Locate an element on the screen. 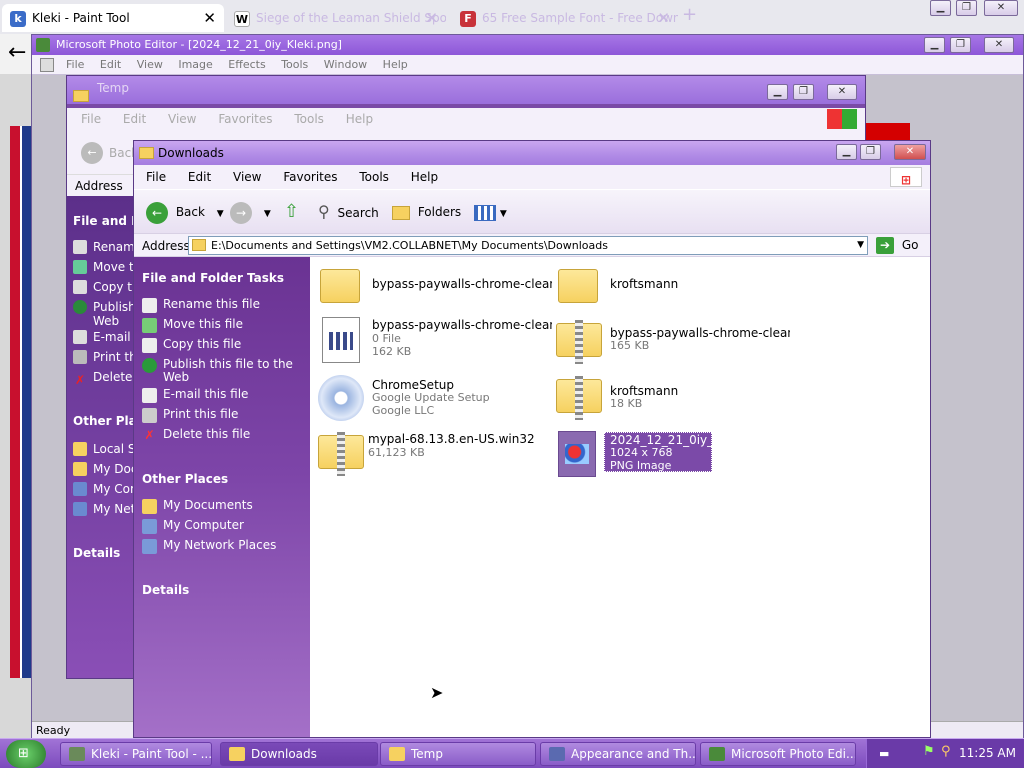 The image size is (1024, 768). task-rename: Renam is located at coordinates (103, 247).